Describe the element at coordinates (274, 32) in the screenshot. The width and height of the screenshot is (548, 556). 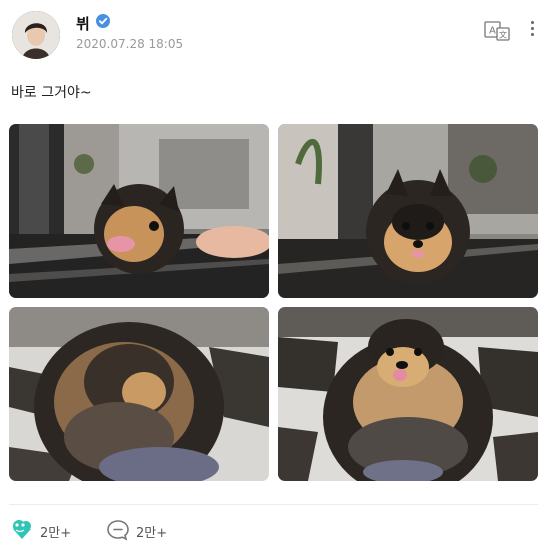
I see `post-header: 뷔 2020.07.28 18:05 A 文` at that location.